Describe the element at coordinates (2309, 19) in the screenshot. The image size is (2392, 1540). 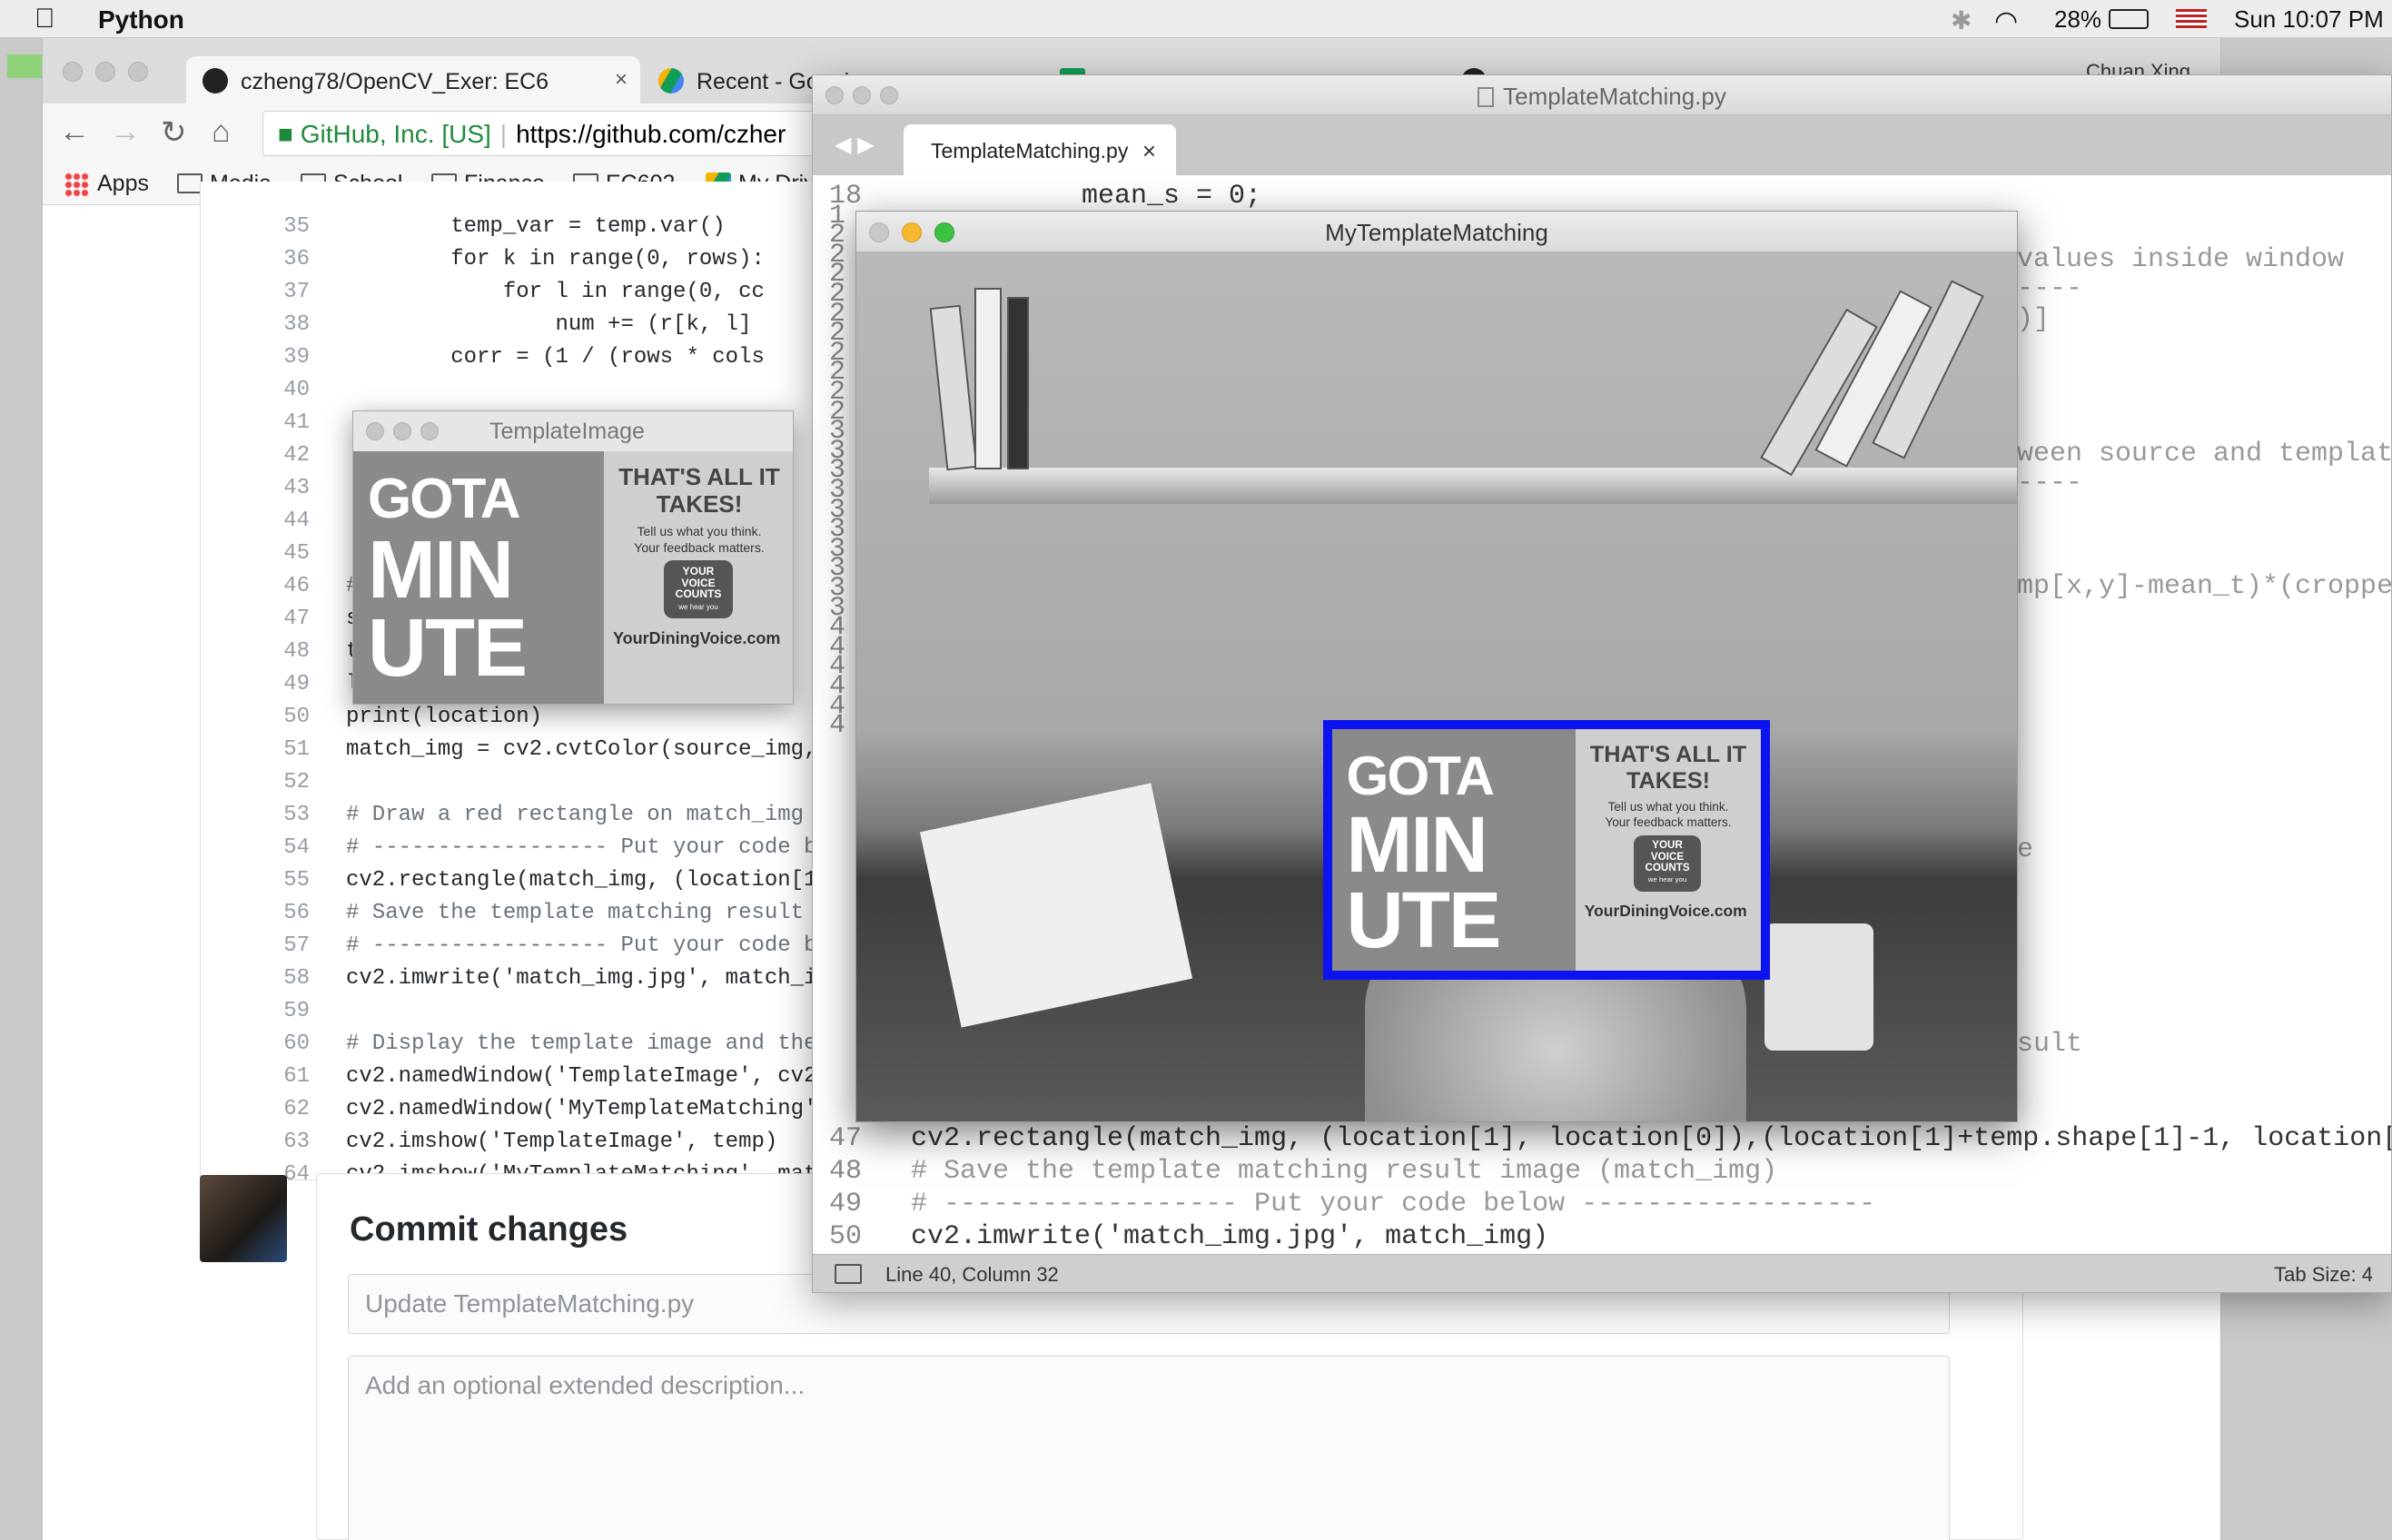
I see `clock: Sun 10:07 PM` at that location.